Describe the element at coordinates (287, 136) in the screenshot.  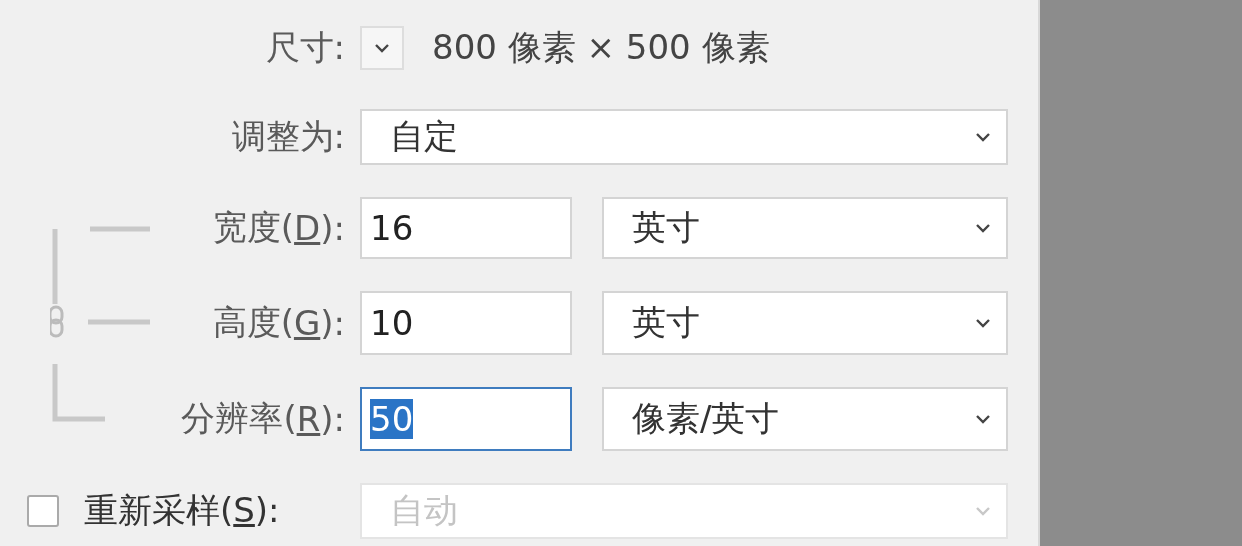
I see `field-label: 调整为:` at that location.